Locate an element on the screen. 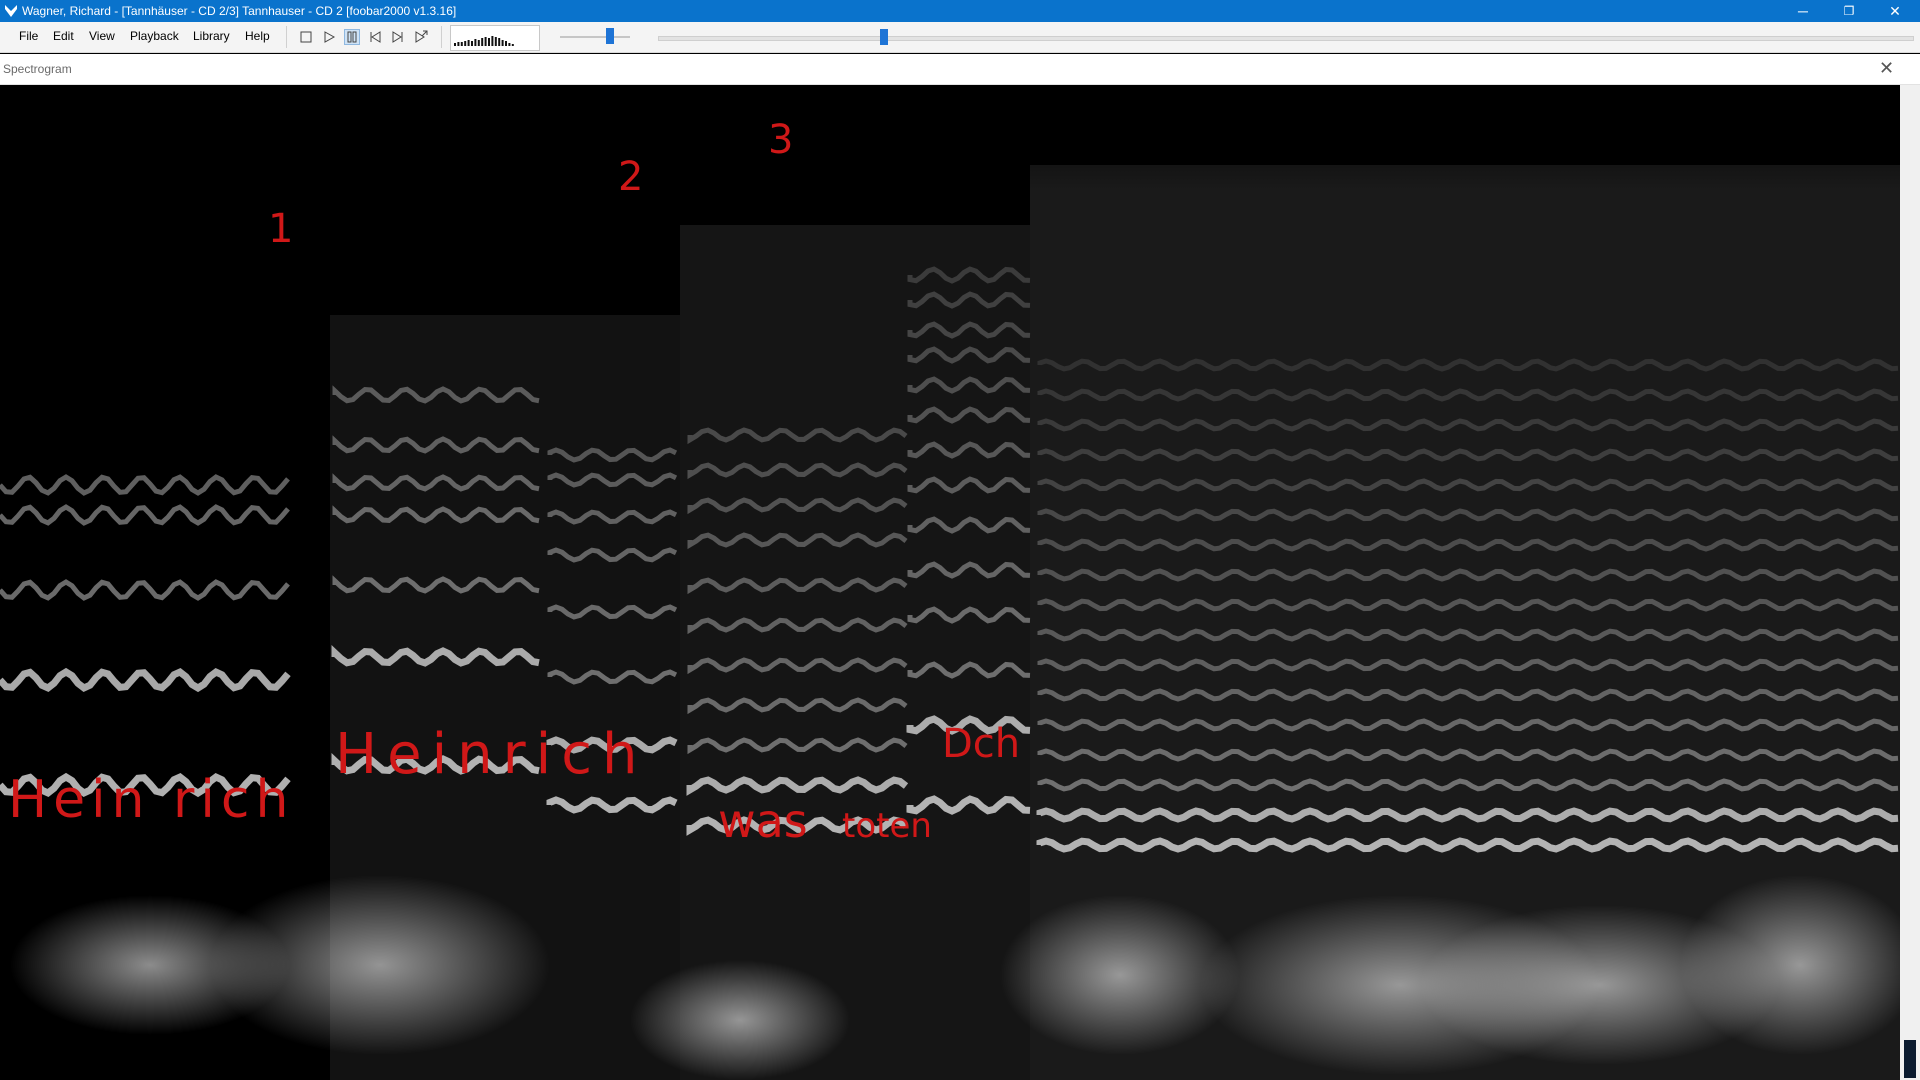 This screenshot has width=1920, height=1080. menu-view: View is located at coordinates (102, 36).